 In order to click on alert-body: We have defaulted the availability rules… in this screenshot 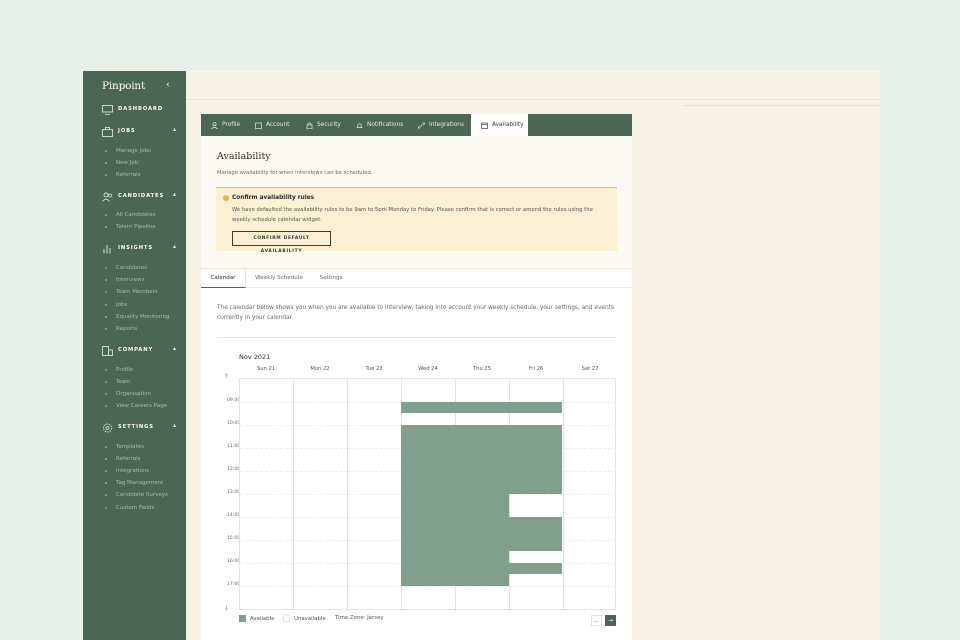, I will do `click(412, 215)`.